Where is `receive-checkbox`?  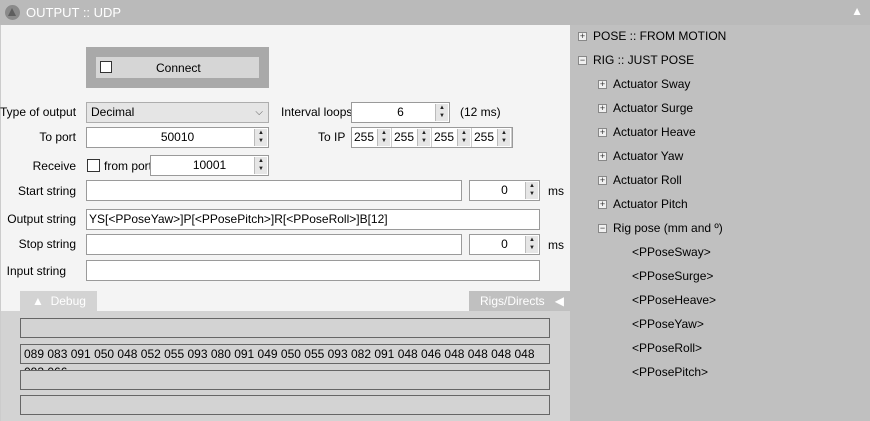
receive-checkbox is located at coordinates (93, 165).